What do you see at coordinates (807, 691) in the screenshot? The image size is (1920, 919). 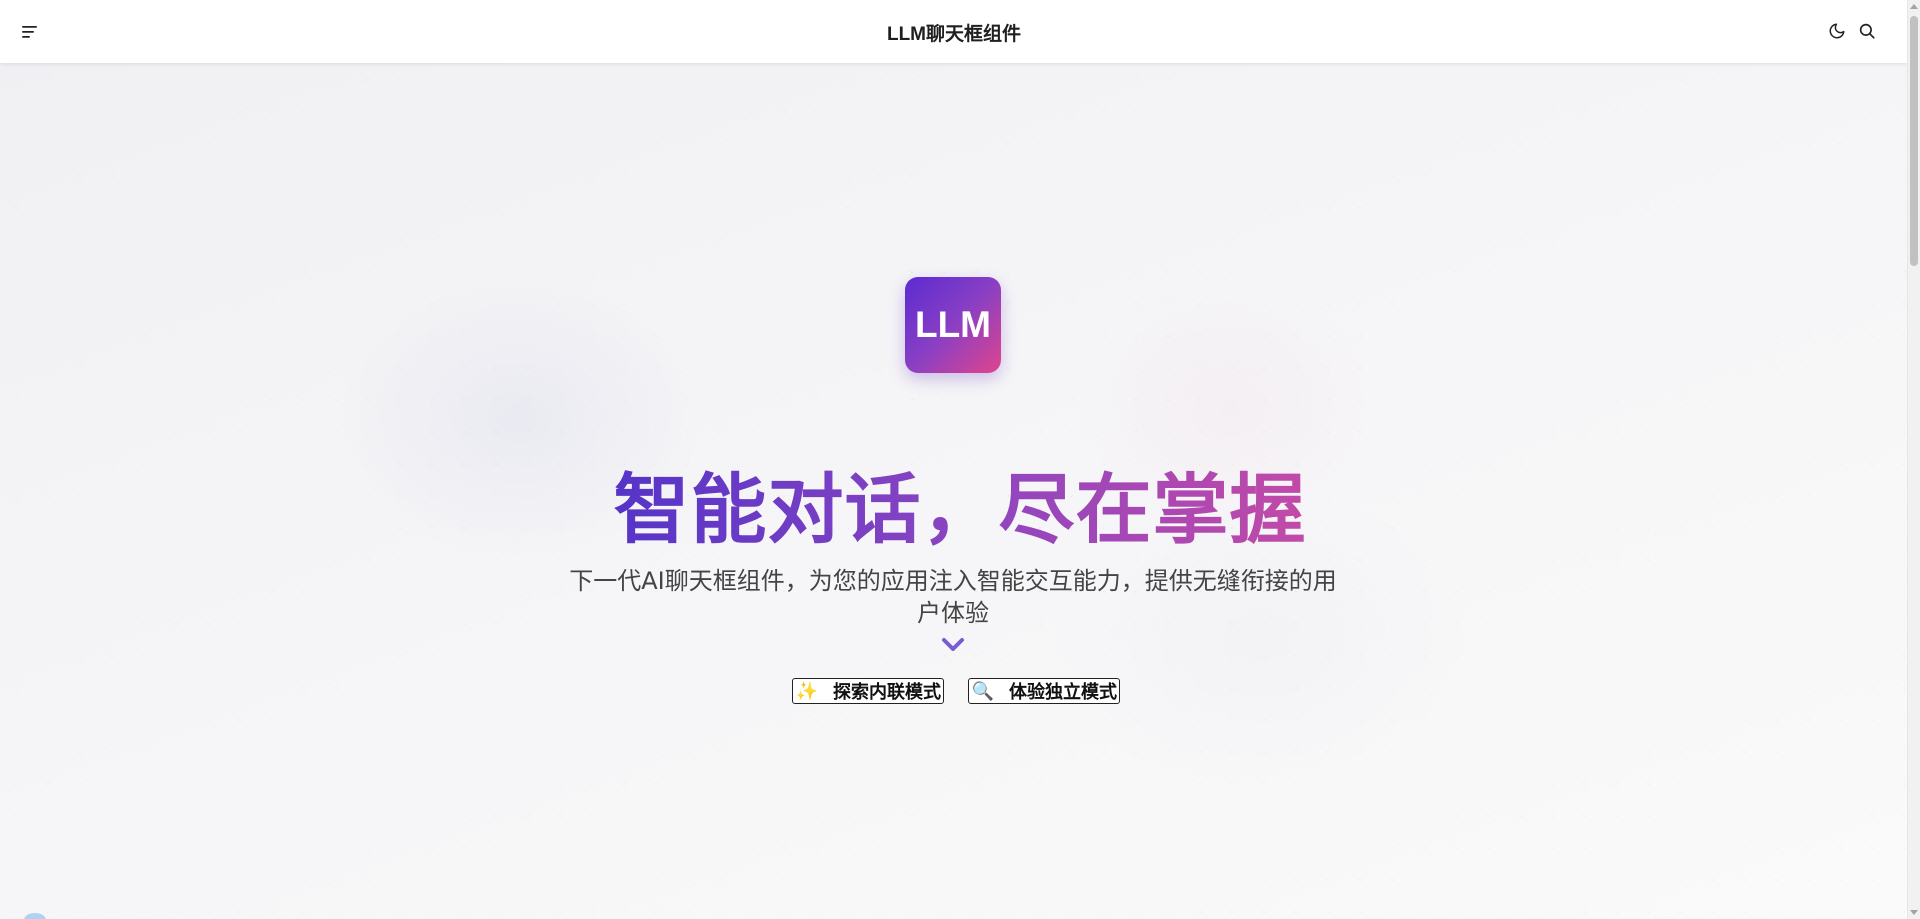 I see `sparkles-icon: ✨` at bounding box center [807, 691].